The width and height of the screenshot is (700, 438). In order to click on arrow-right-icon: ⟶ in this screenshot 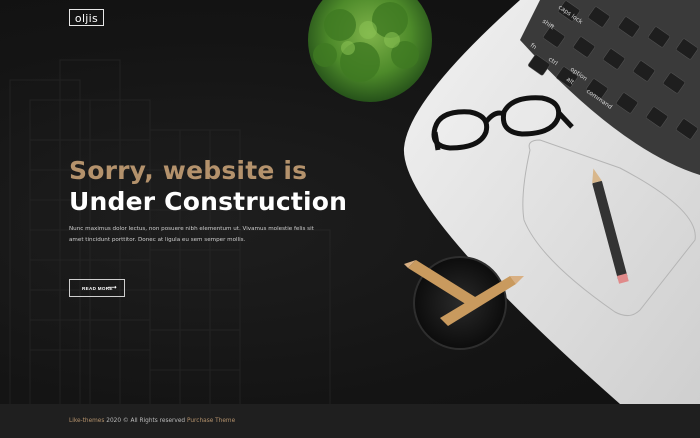, I will do `click(112, 288)`.